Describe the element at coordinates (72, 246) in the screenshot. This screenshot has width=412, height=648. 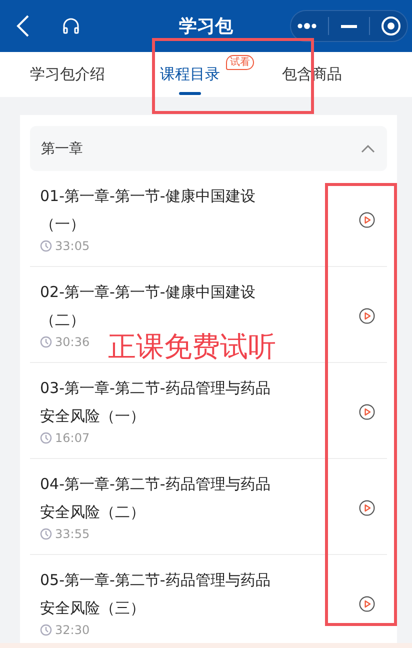
I see `lesson-duration: 33:05` at that location.